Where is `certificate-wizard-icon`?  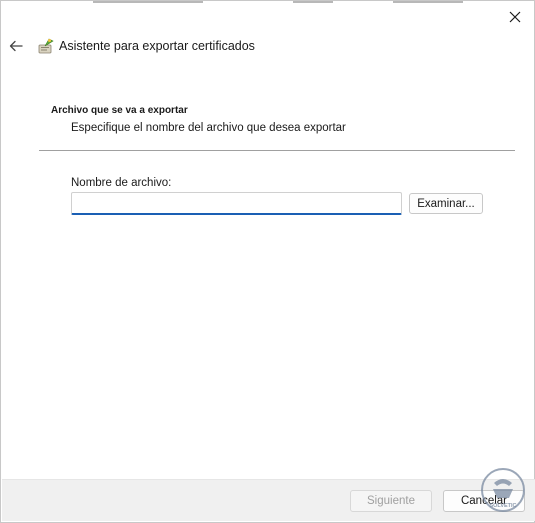
certificate-wizard-icon is located at coordinates (46, 46).